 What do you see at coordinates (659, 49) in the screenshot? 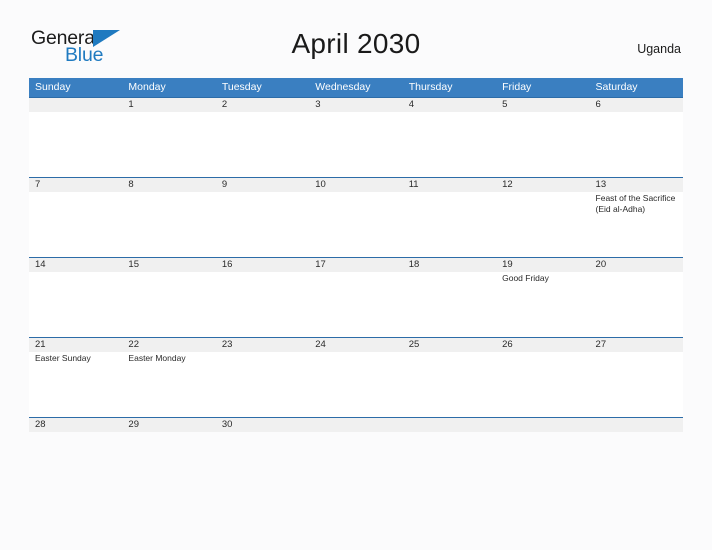
I see `country-label: Uganda` at bounding box center [659, 49].